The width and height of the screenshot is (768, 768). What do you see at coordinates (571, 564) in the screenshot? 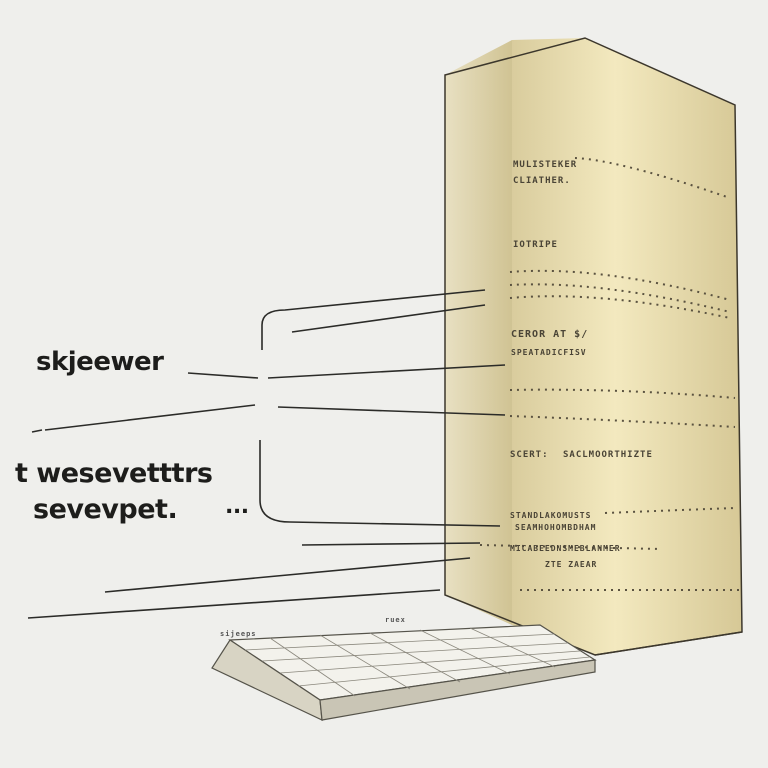
I see `tower-text: ZTE ZAEAR` at bounding box center [571, 564].